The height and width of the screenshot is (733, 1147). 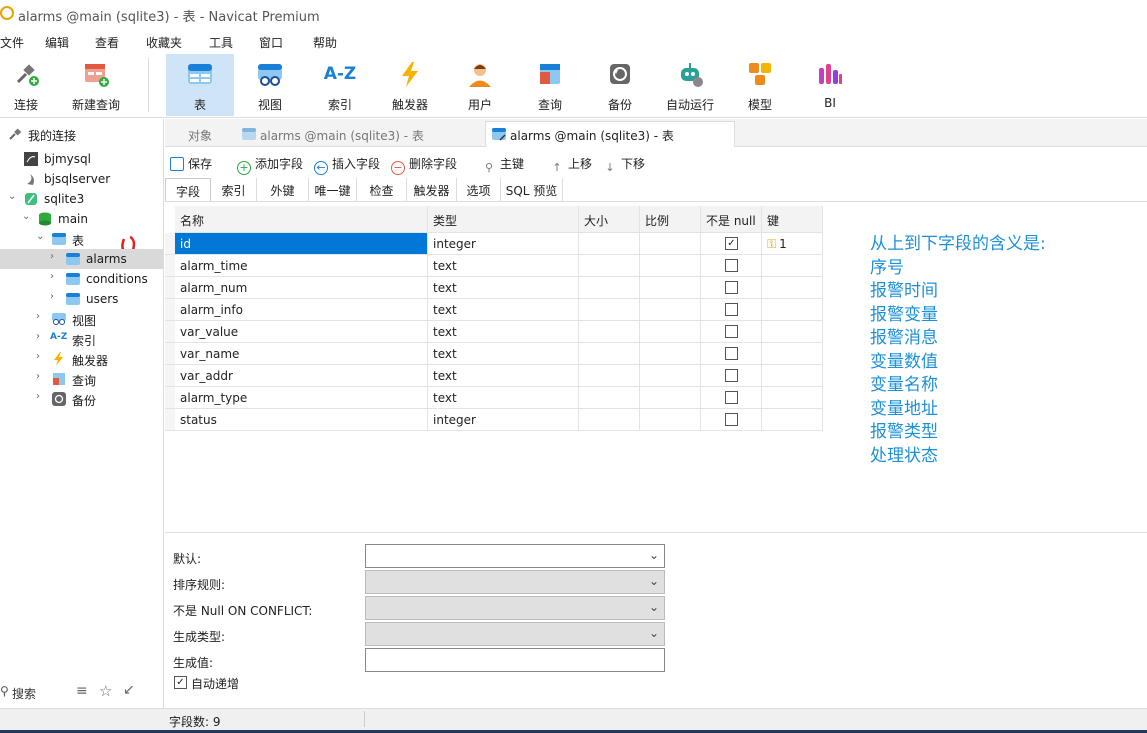 What do you see at coordinates (382, 189) in the screenshot?
I see `subtab-checks: 检查` at bounding box center [382, 189].